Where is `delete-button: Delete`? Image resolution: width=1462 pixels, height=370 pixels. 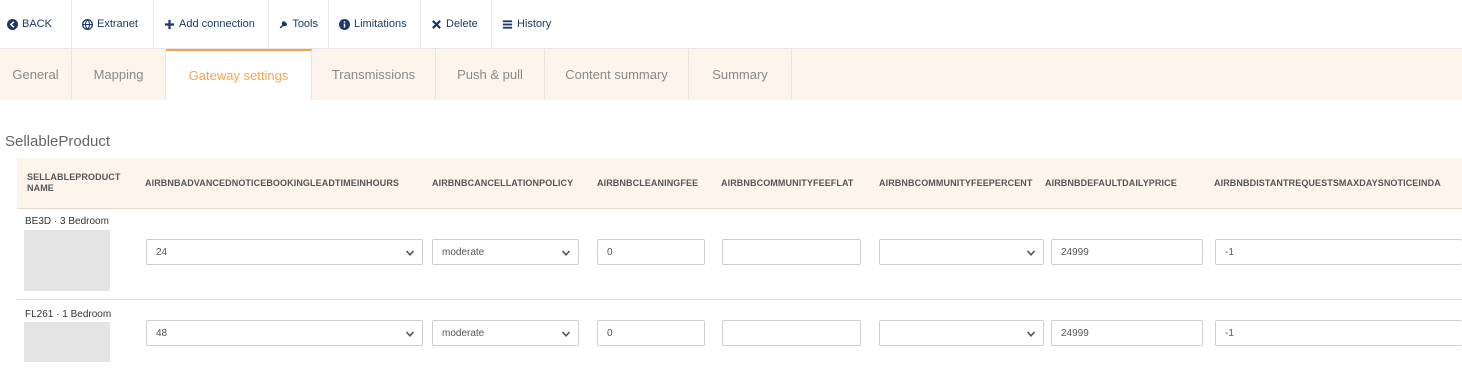
delete-button: Delete is located at coordinates (456, 24).